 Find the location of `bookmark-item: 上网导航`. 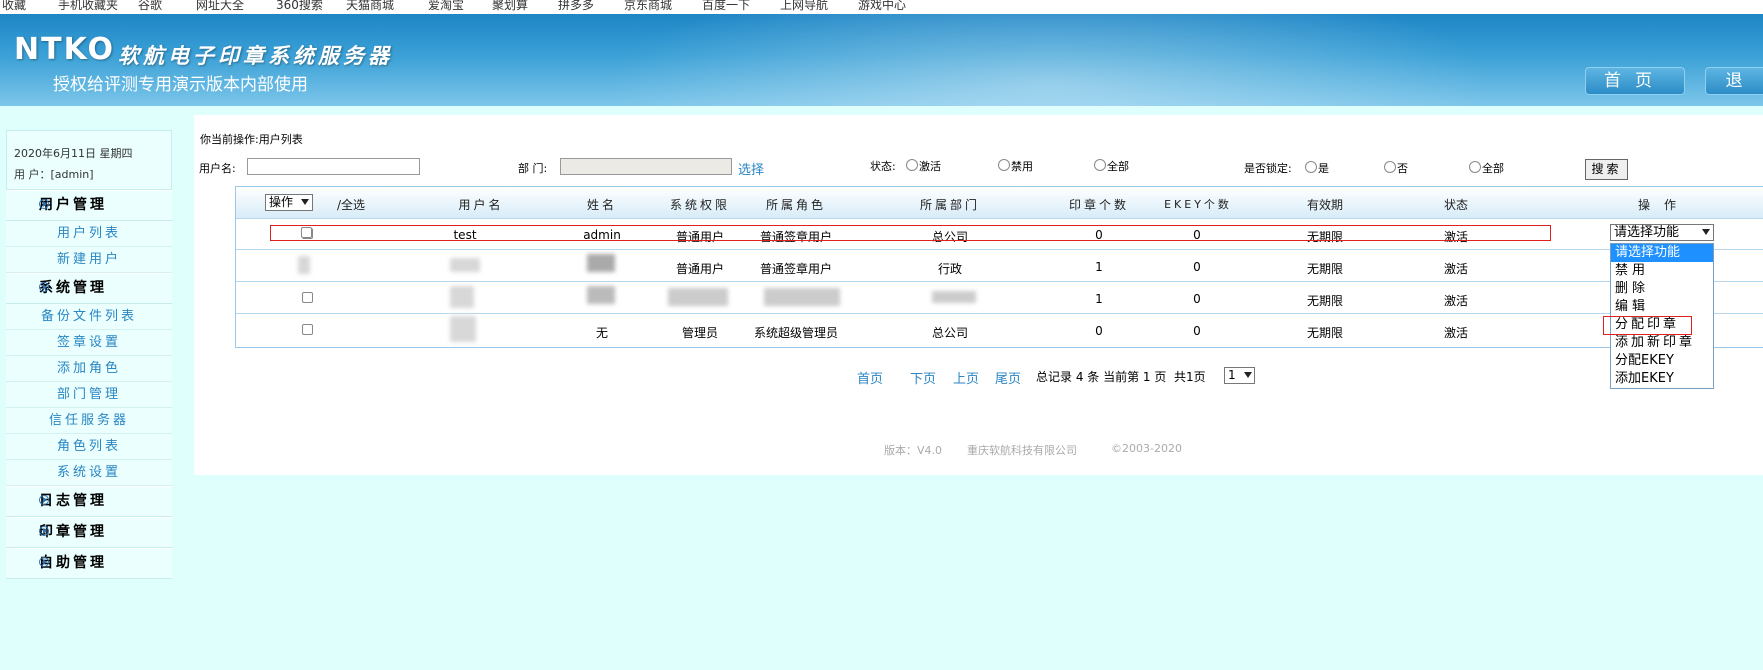

bookmark-item: 上网导航 is located at coordinates (804, 6).